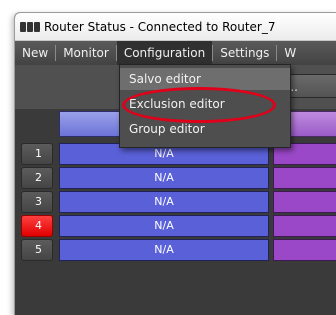 The image size is (336, 315). I want to click on window-title: Router Status - Connected to Router_7, so click(160, 26).